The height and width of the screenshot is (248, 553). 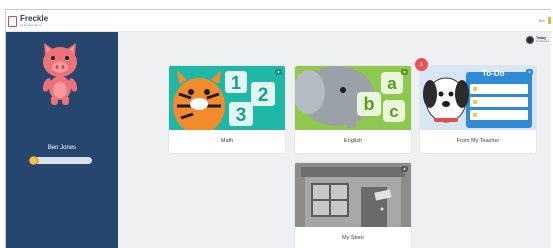 I want to click on english-art: a b c, so click(x=353, y=98).